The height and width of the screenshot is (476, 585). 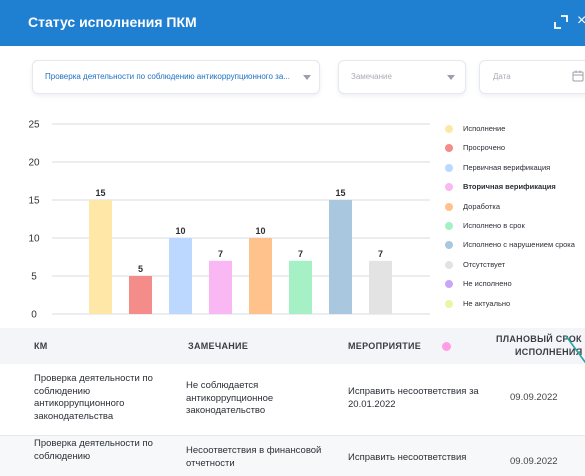 I want to click on remark-select: Замечание, so click(x=402, y=77).